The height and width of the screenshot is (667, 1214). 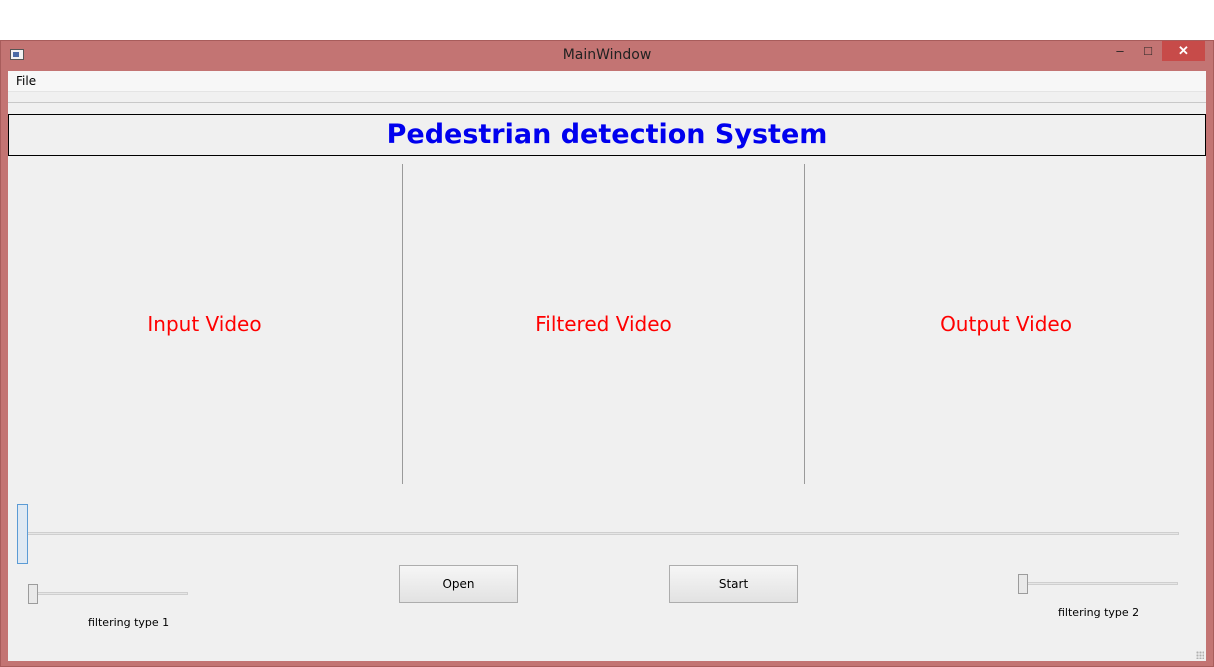 What do you see at coordinates (1148, 51) in the screenshot?
I see `maximize-button: □` at bounding box center [1148, 51].